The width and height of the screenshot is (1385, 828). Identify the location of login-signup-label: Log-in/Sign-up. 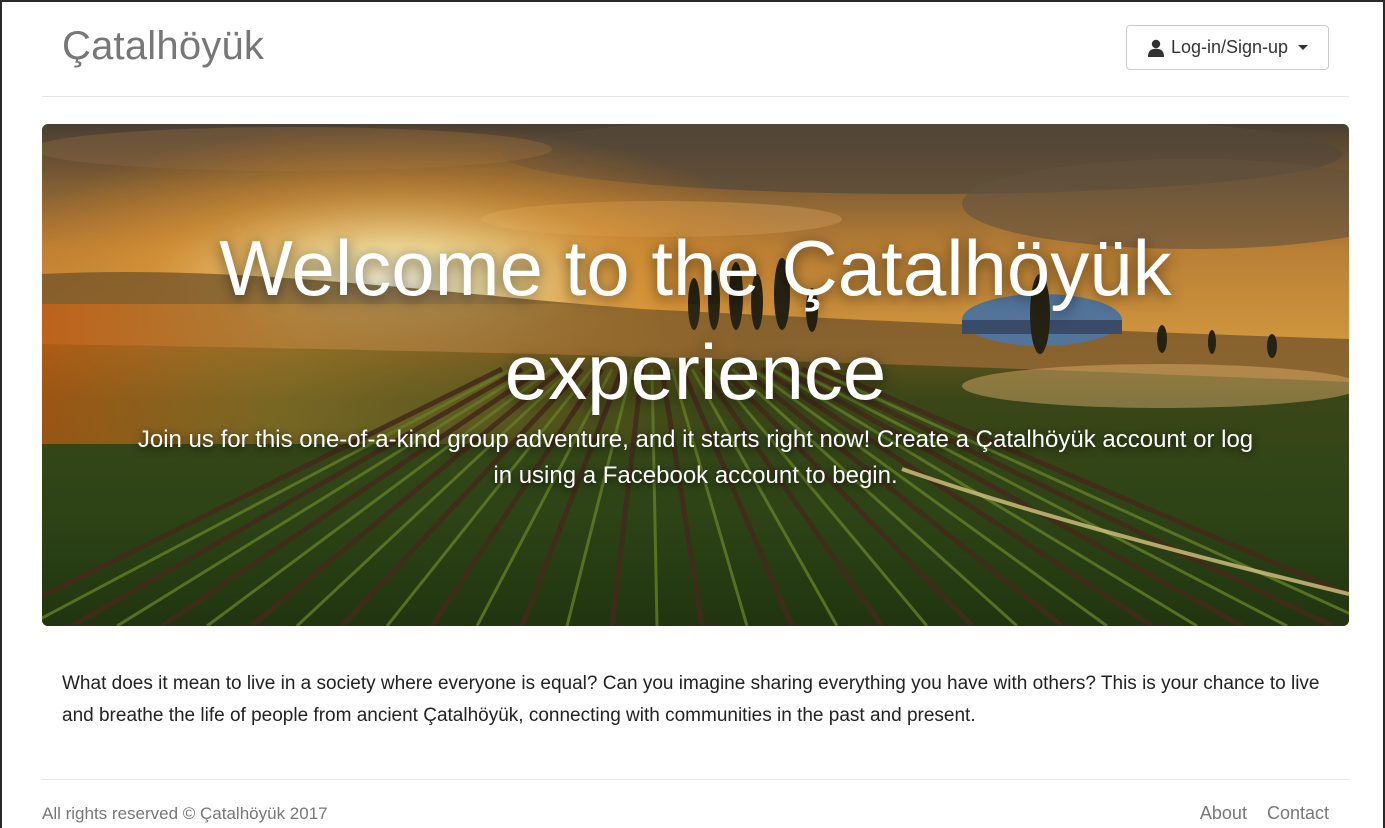
(1229, 47).